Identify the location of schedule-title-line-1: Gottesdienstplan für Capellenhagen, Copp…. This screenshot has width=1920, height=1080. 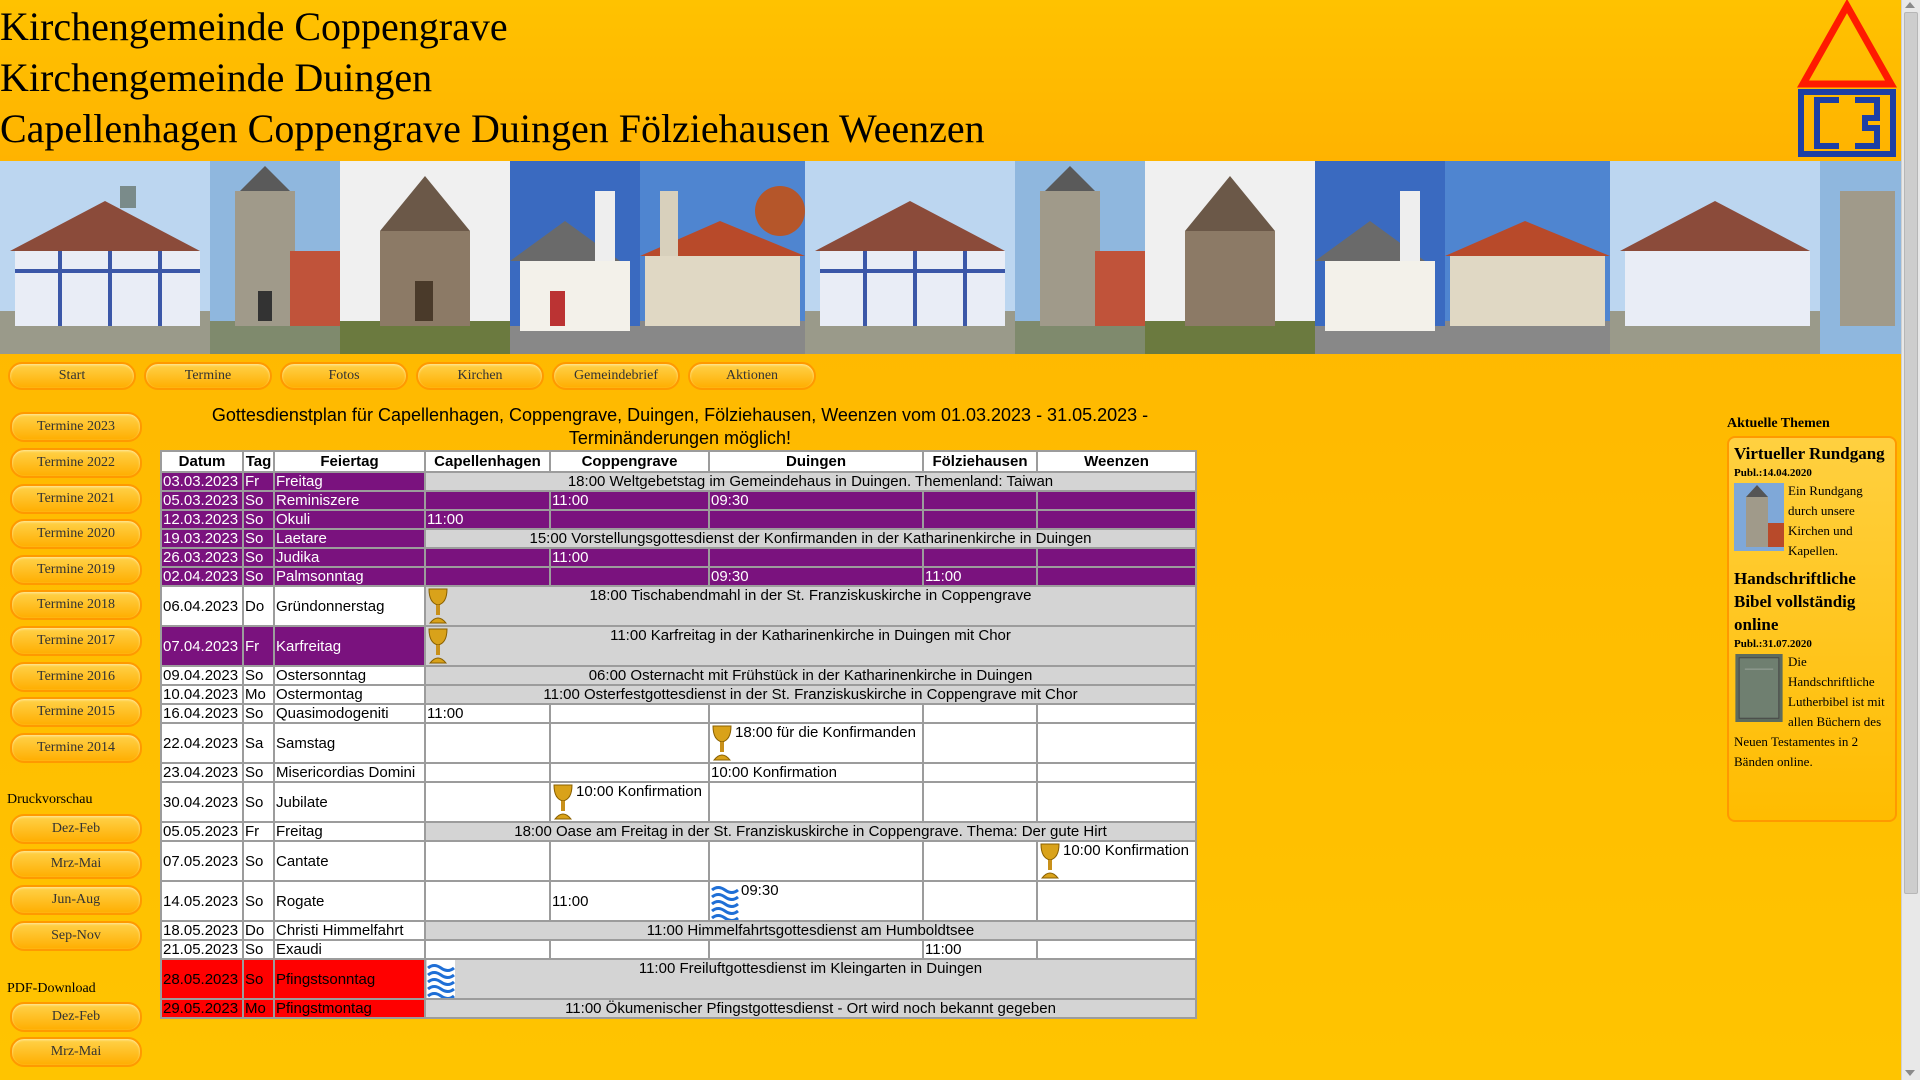
(680, 415).